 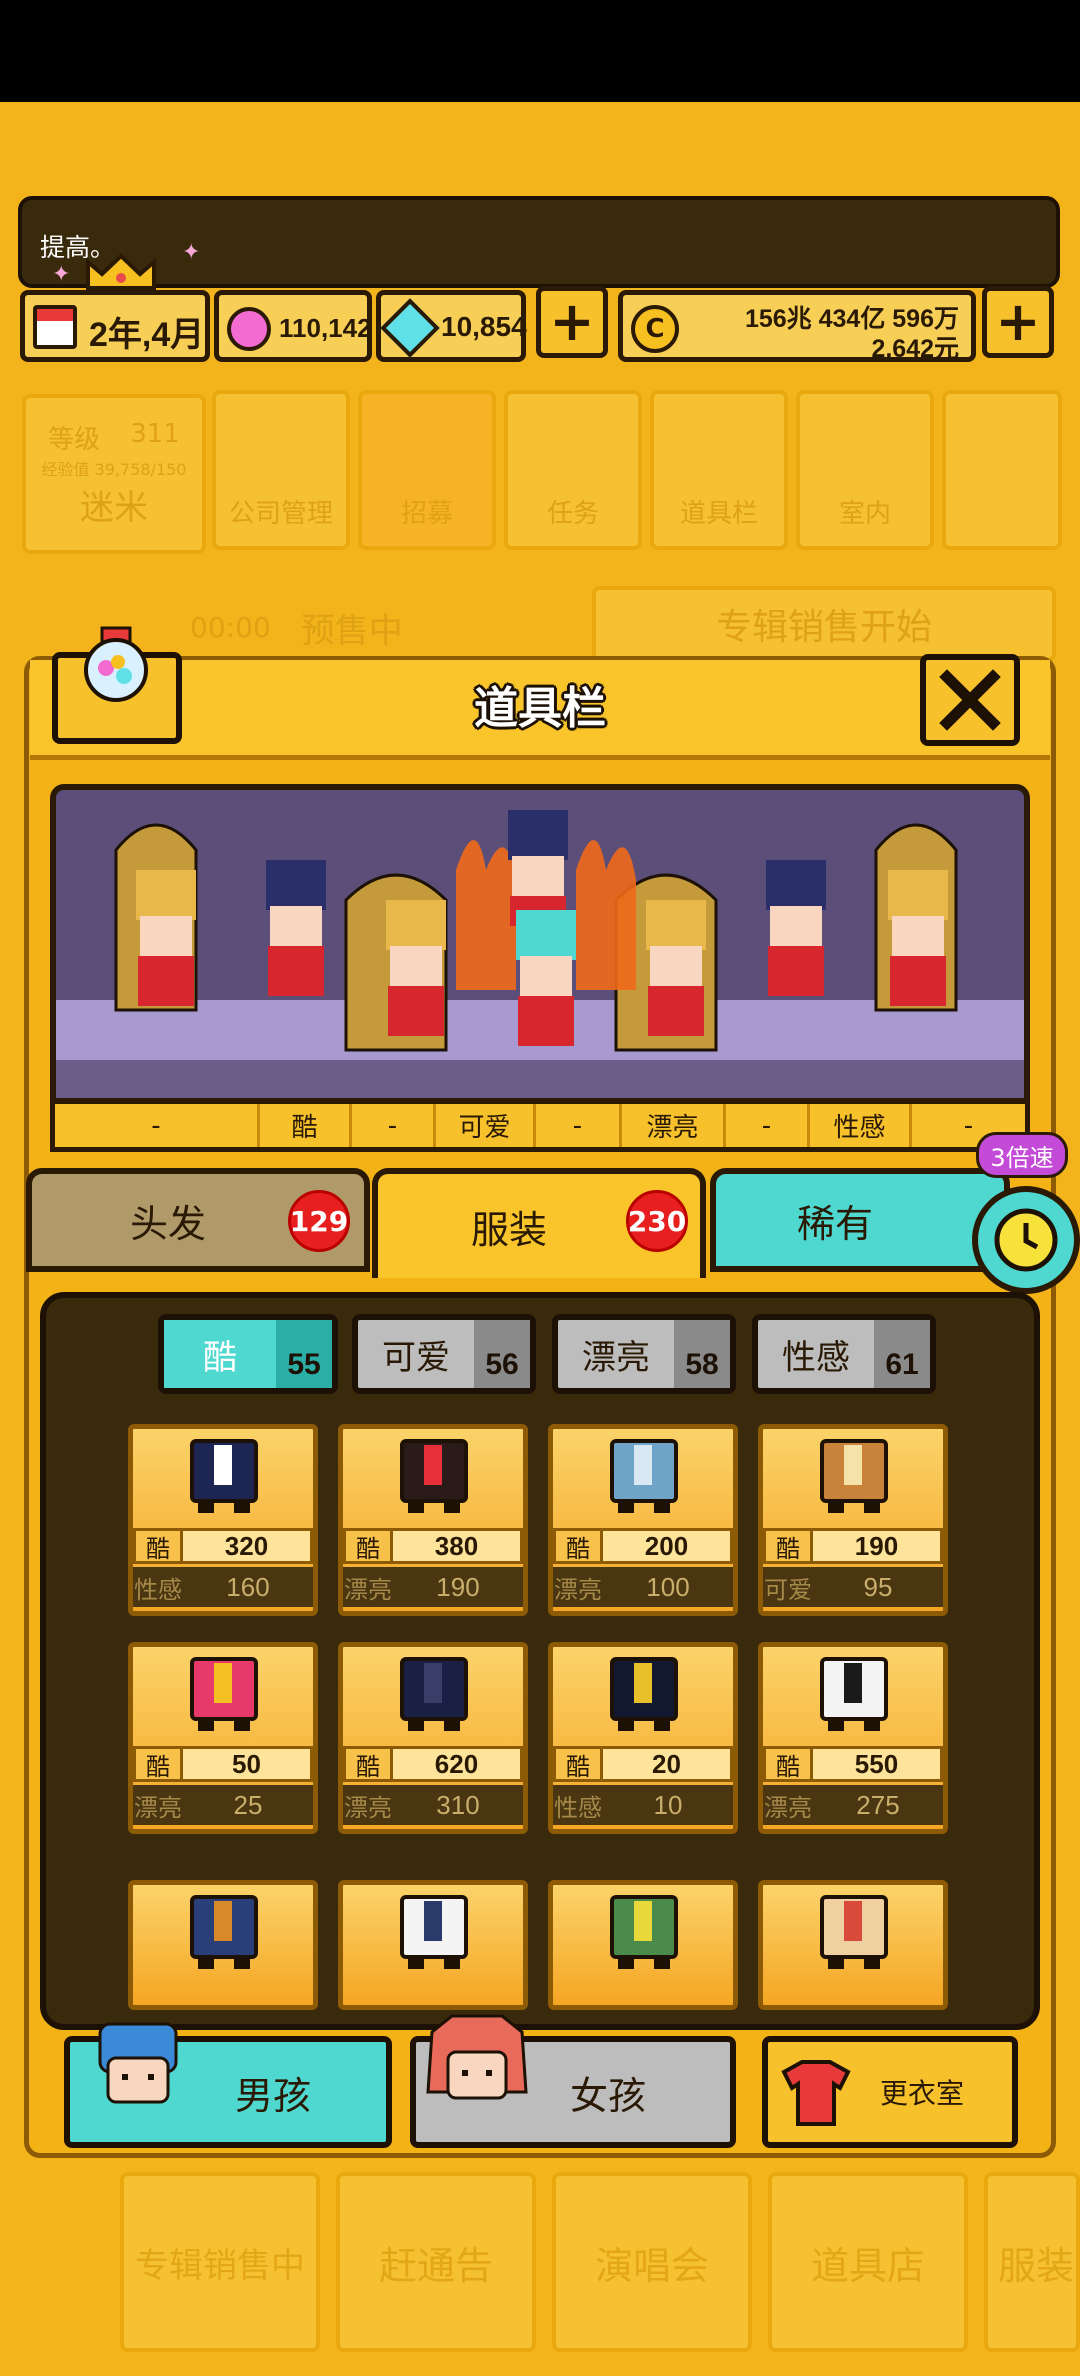 I want to click on wardrobe-button: 更衣室, so click(x=890, y=2092).